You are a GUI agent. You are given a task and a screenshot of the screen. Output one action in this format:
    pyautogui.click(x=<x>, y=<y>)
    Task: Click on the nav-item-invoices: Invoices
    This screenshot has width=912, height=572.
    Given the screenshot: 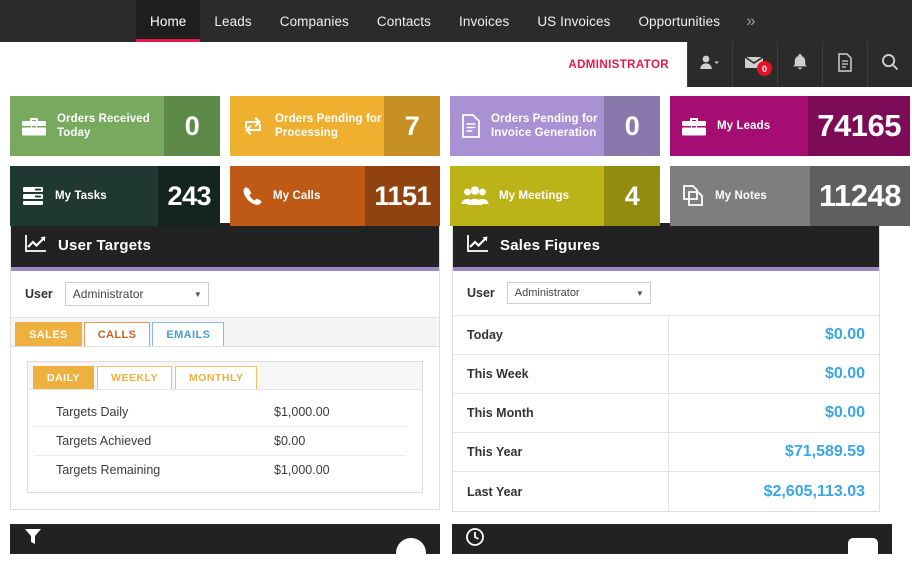 What is the action you would take?
    pyautogui.click(x=484, y=21)
    